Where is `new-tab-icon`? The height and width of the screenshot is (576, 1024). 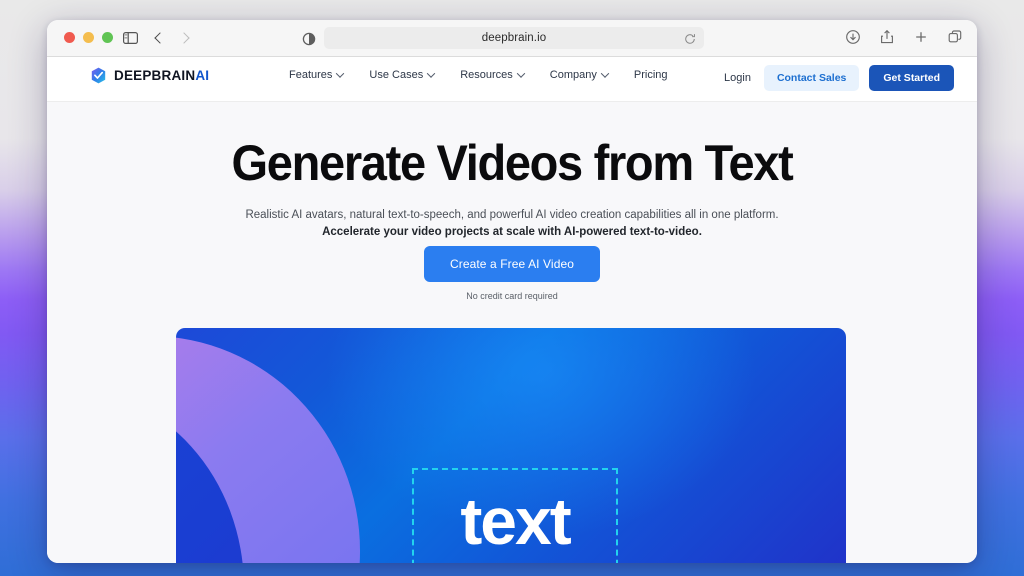 new-tab-icon is located at coordinates (921, 37).